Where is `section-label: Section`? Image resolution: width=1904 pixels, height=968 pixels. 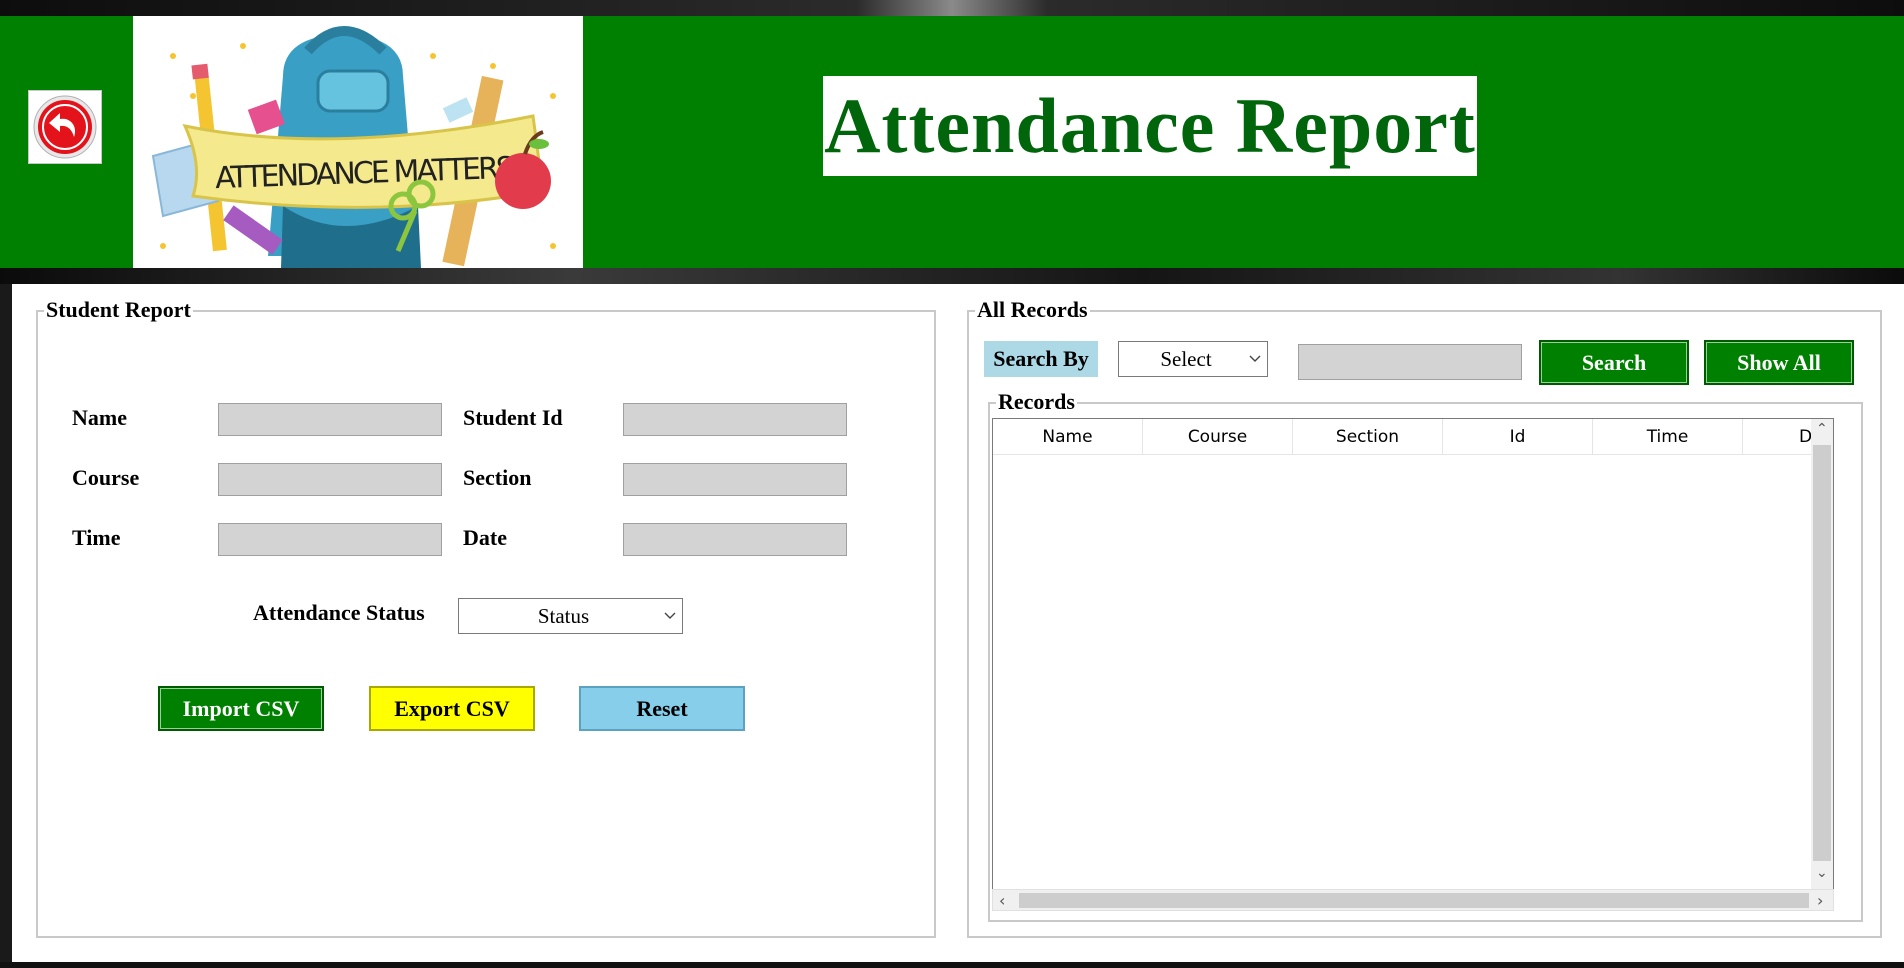
section-label: Section is located at coordinates (497, 477).